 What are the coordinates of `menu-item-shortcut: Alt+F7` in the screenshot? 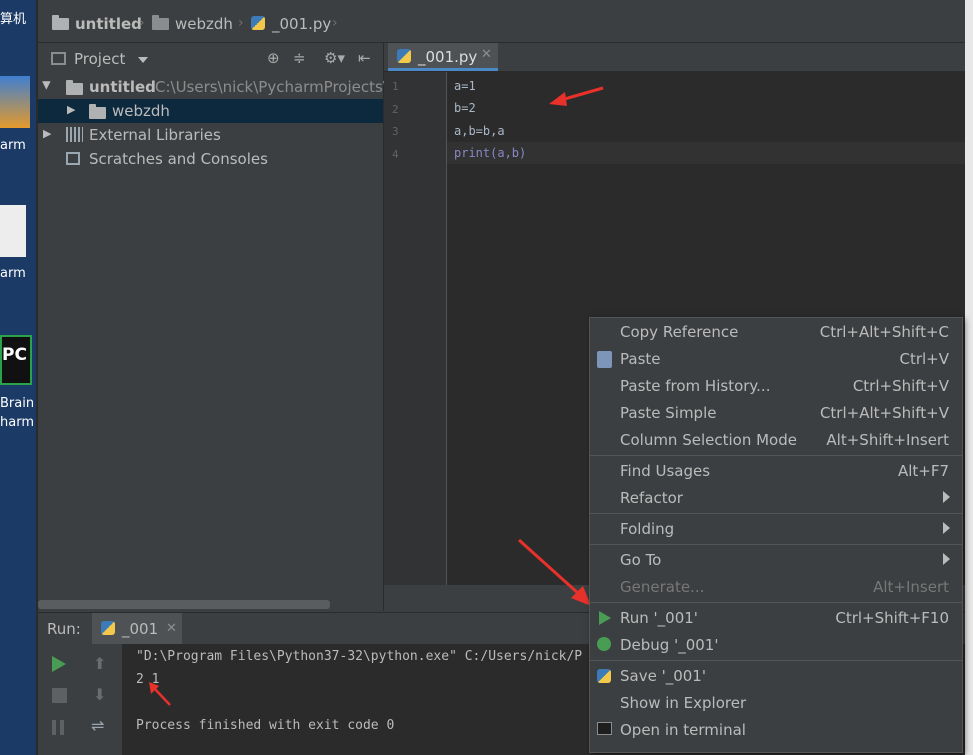 It's located at (923, 471).